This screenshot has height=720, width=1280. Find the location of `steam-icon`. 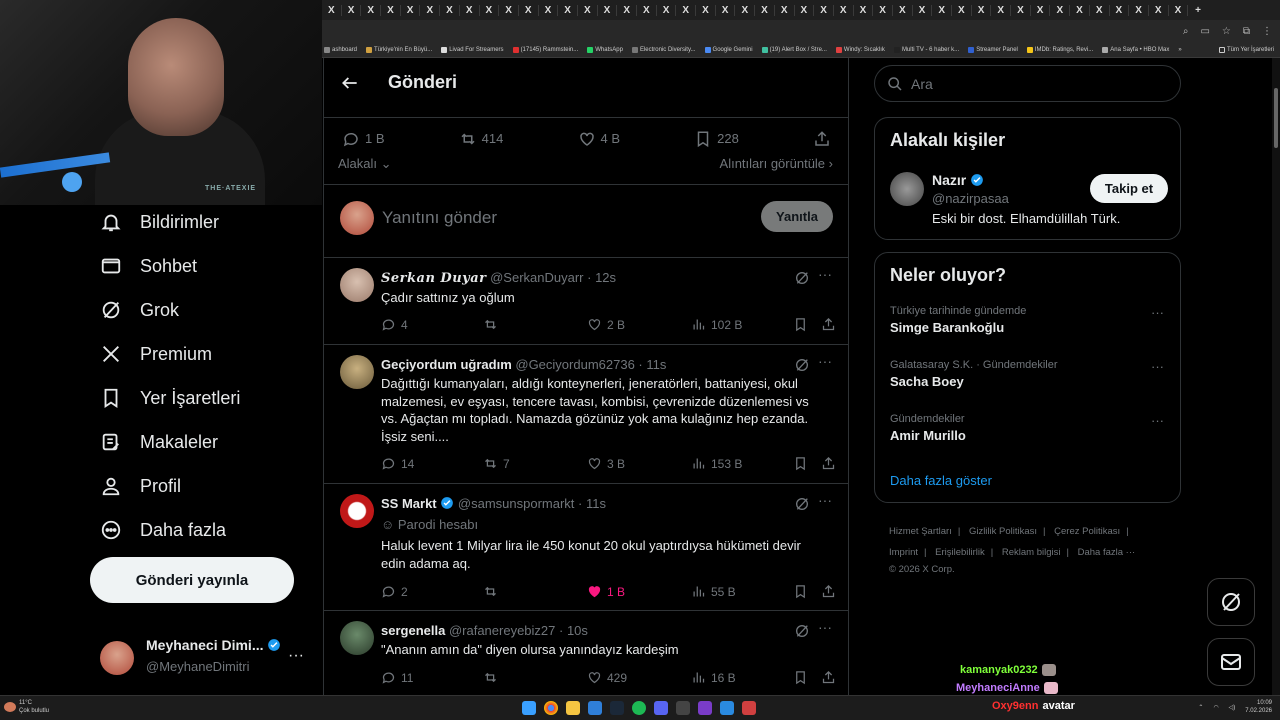

steam-icon is located at coordinates (617, 708).